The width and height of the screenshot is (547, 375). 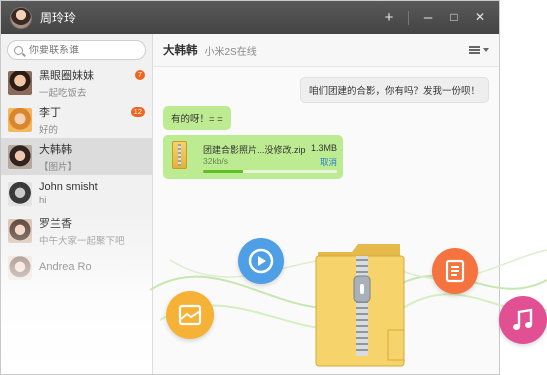 What do you see at coordinates (408, 17) in the screenshot?
I see `title-divider` at bounding box center [408, 17].